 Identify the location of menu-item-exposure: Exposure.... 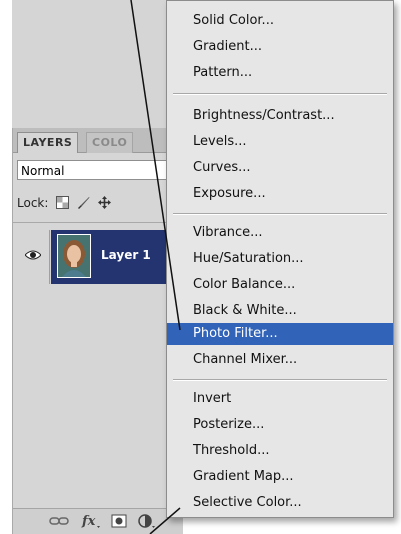
(280, 194).